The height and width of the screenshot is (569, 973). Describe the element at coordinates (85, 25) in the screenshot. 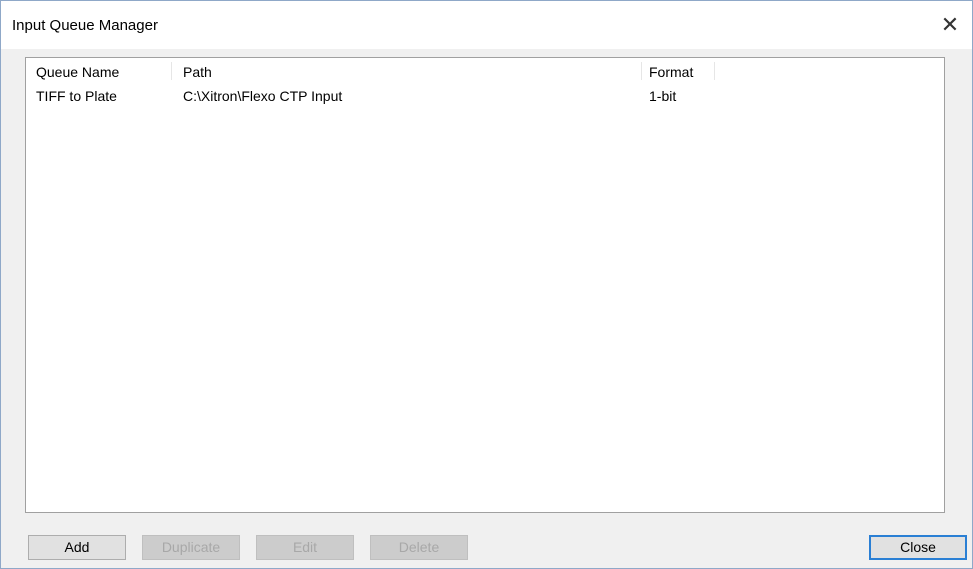

I see `dialog-title: Input Queue Manager` at that location.